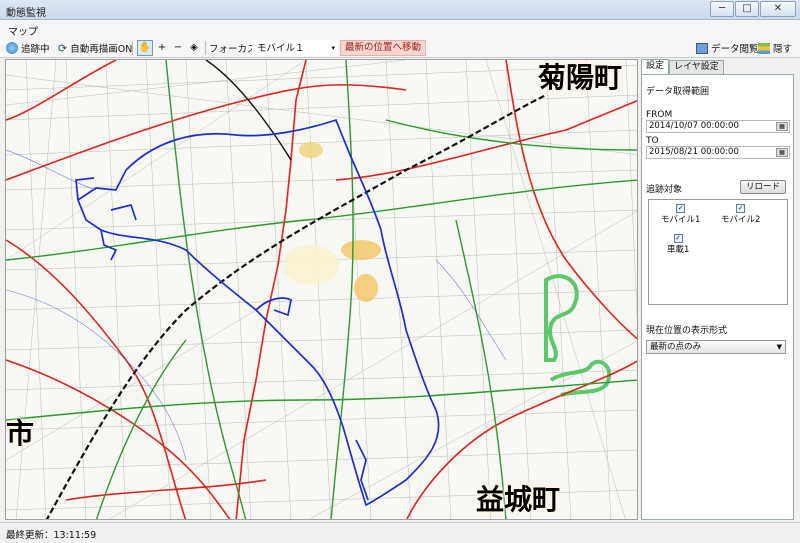 This screenshot has width=800, height=543. I want to click on to-date-field: 2015/08/21 00:00:00 ▦, so click(718, 152).